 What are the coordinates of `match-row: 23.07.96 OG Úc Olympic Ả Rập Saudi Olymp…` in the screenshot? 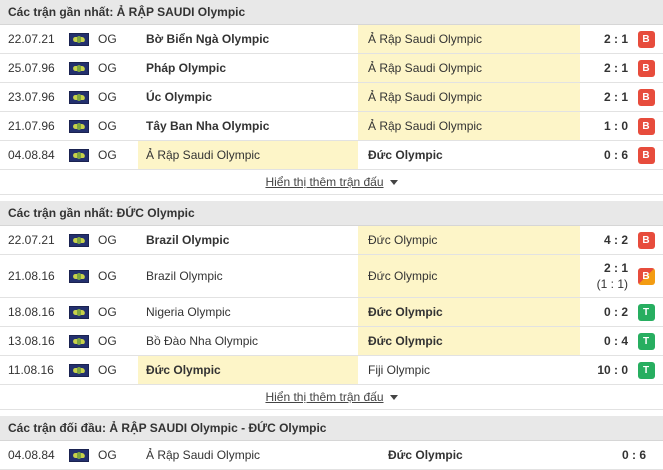 It's located at (331, 97).